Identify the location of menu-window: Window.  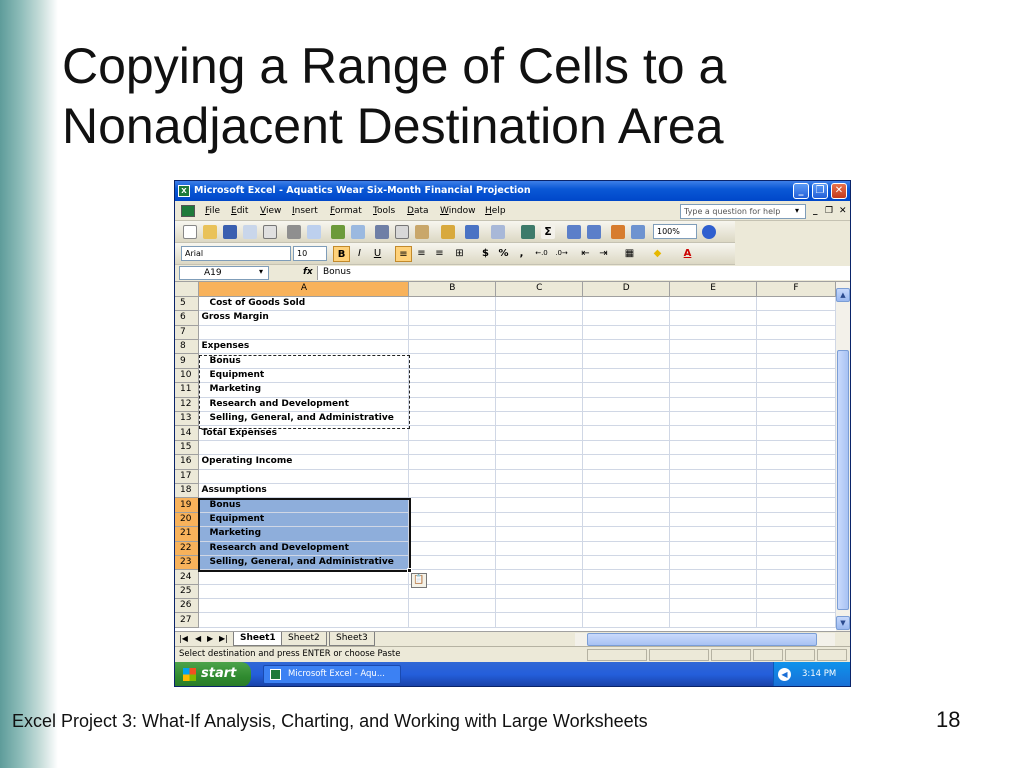
(458, 211).